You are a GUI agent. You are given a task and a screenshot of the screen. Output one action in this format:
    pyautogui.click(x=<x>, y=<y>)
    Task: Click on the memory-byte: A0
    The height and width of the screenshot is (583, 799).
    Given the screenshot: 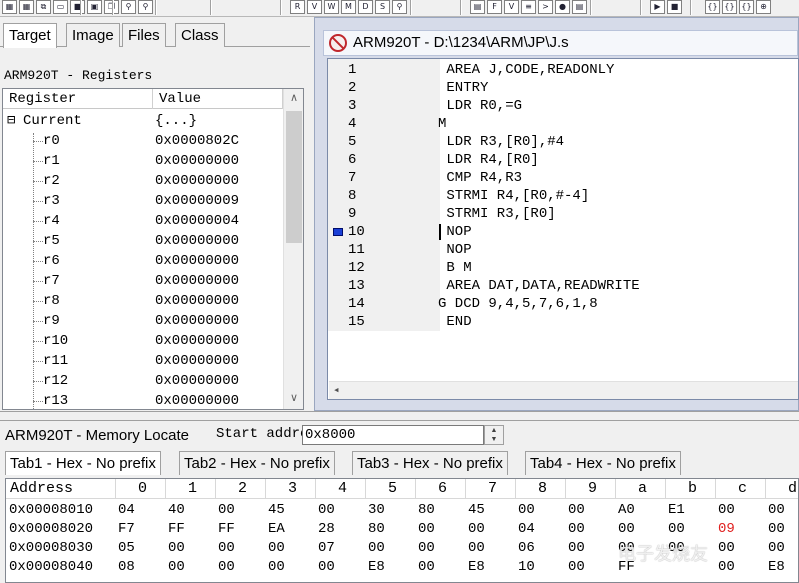 What is the action you would take?
    pyautogui.click(x=626, y=510)
    